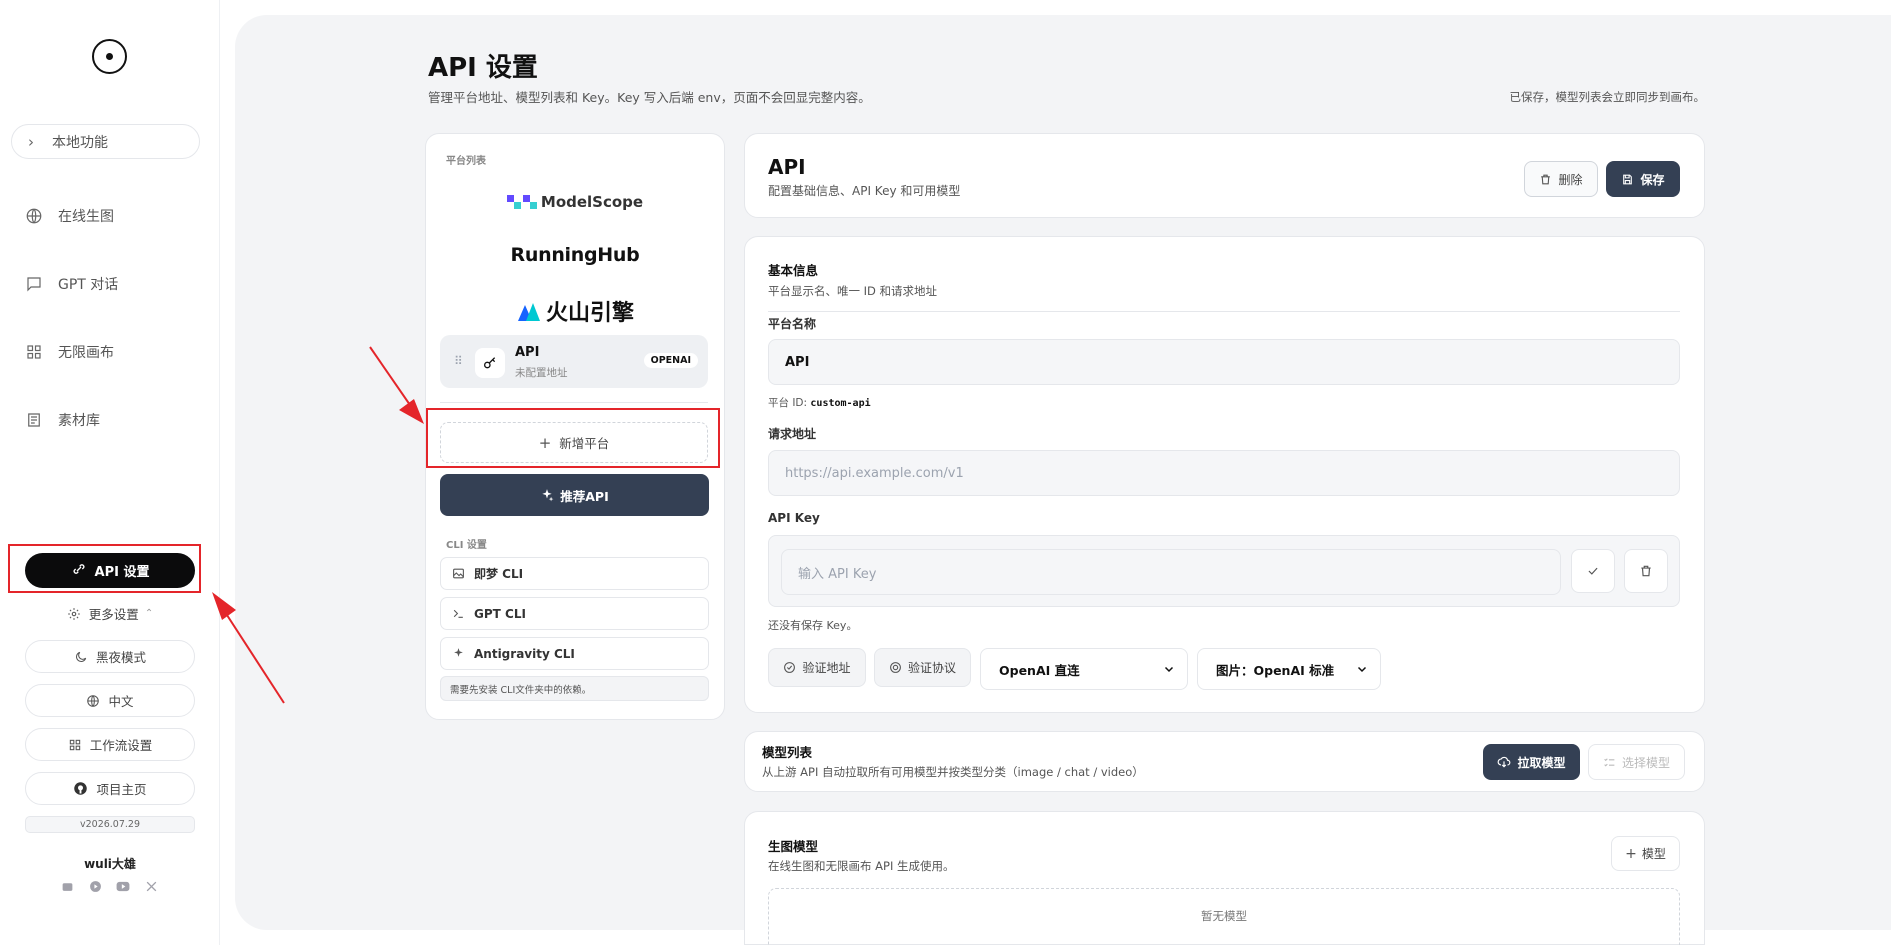 Image resolution: width=1891 pixels, height=945 pixels. Describe the element at coordinates (1570, 179) in the screenshot. I see `delete-label: 删除` at that location.